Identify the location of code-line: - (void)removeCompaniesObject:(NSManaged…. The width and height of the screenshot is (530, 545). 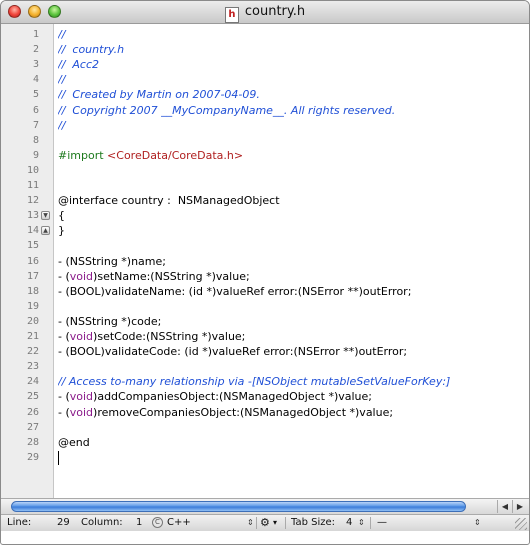
(292, 412).